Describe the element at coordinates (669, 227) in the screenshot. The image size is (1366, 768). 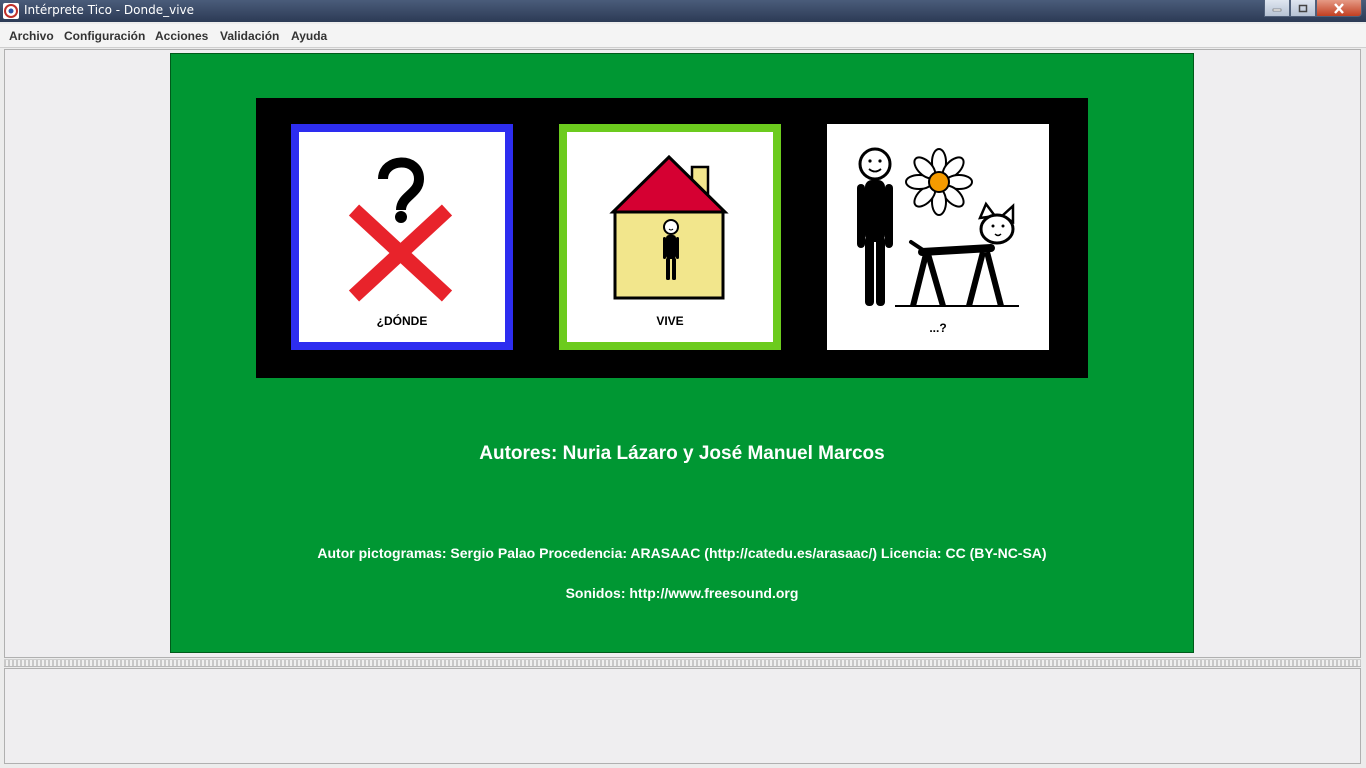
I see `house-person-icon` at that location.